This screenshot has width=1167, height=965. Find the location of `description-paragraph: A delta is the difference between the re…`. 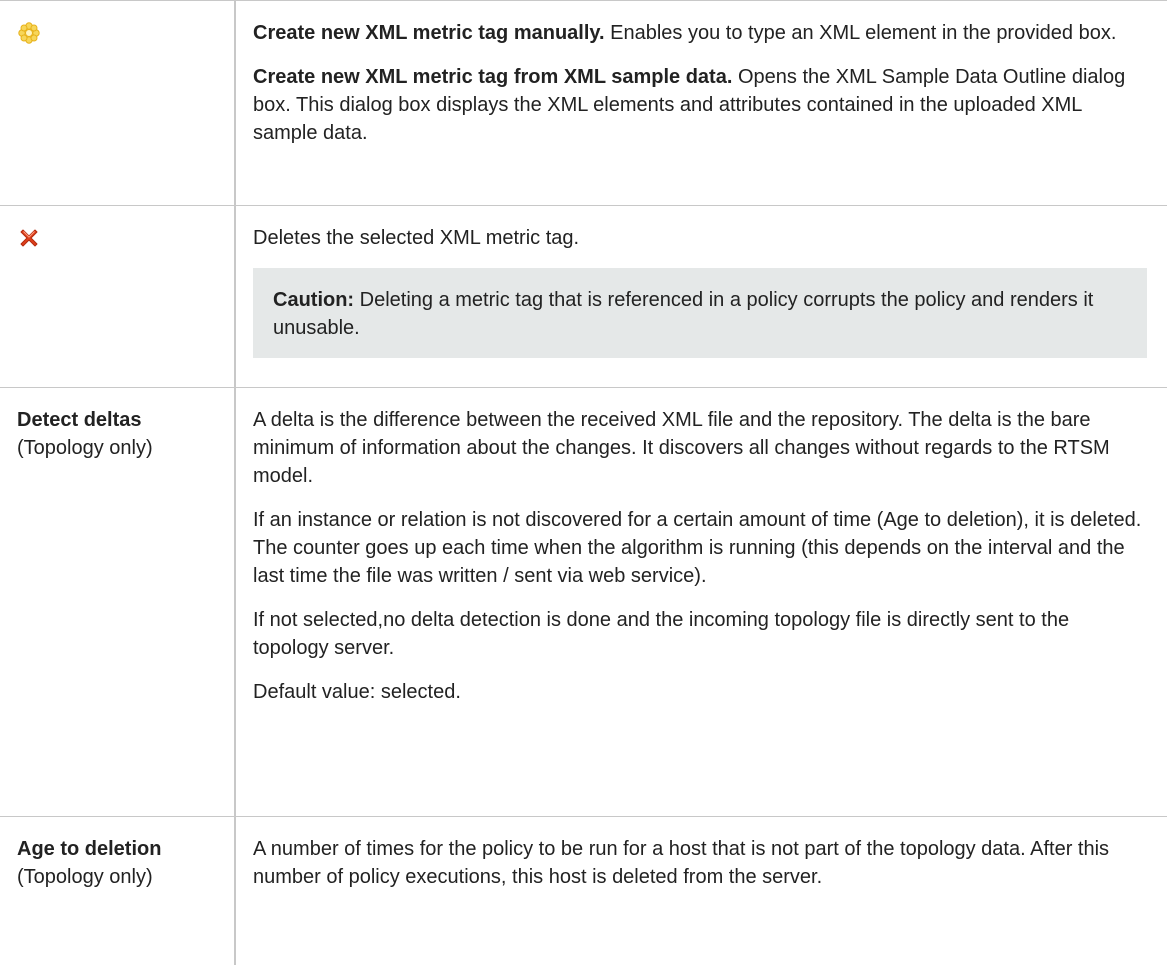

description-paragraph: A delta is the difference between the re… is located at coordinates (681, 448).